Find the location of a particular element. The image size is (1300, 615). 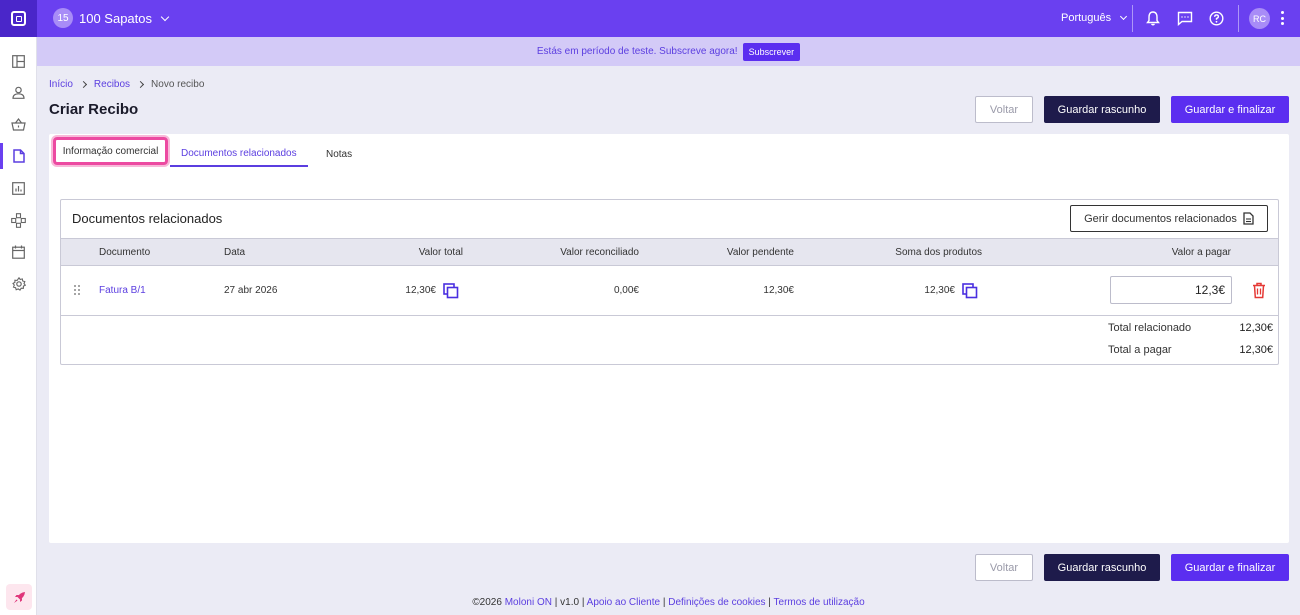

sidebar is located at coordinates (18, 326).